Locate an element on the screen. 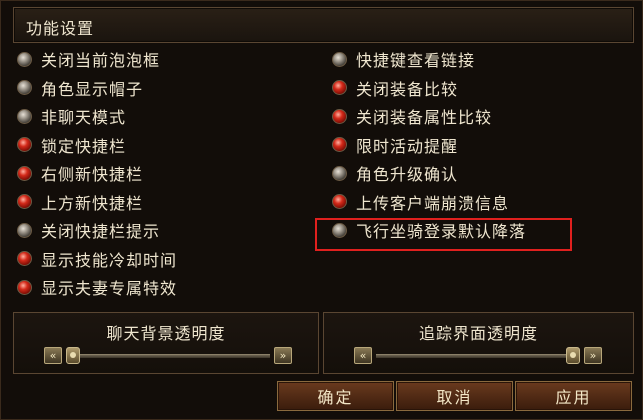 This screenshot has height=420, width=643. option-right-hotbar: 右侧新快捷栏 is located at coordinates (97, 173).